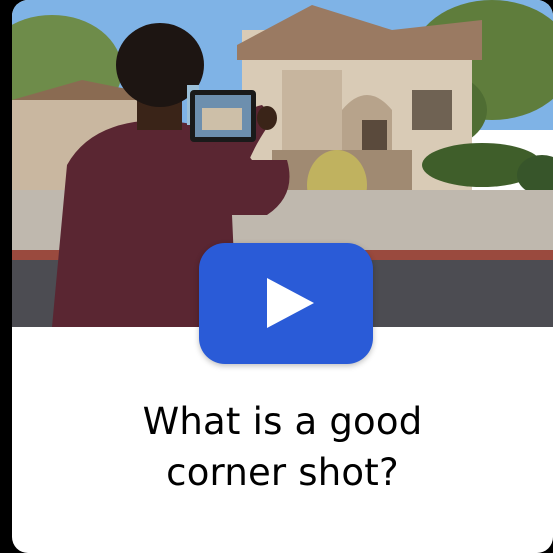 This screenshot has height=553, width=553. What do you see at coordinates (290, 303) in the screenshot?
I see `play-icon` at bounding box center [290, 303].